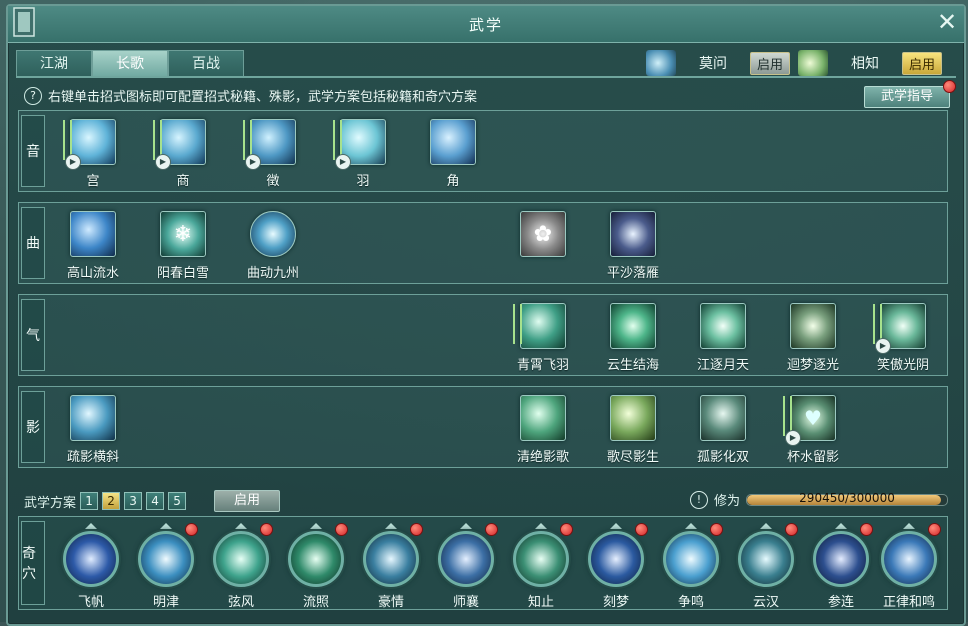  What do you see at coordinates (206, 63) in the screenshot?
I see `tab-baizhan: 百战` at bounding box center [206, 63].